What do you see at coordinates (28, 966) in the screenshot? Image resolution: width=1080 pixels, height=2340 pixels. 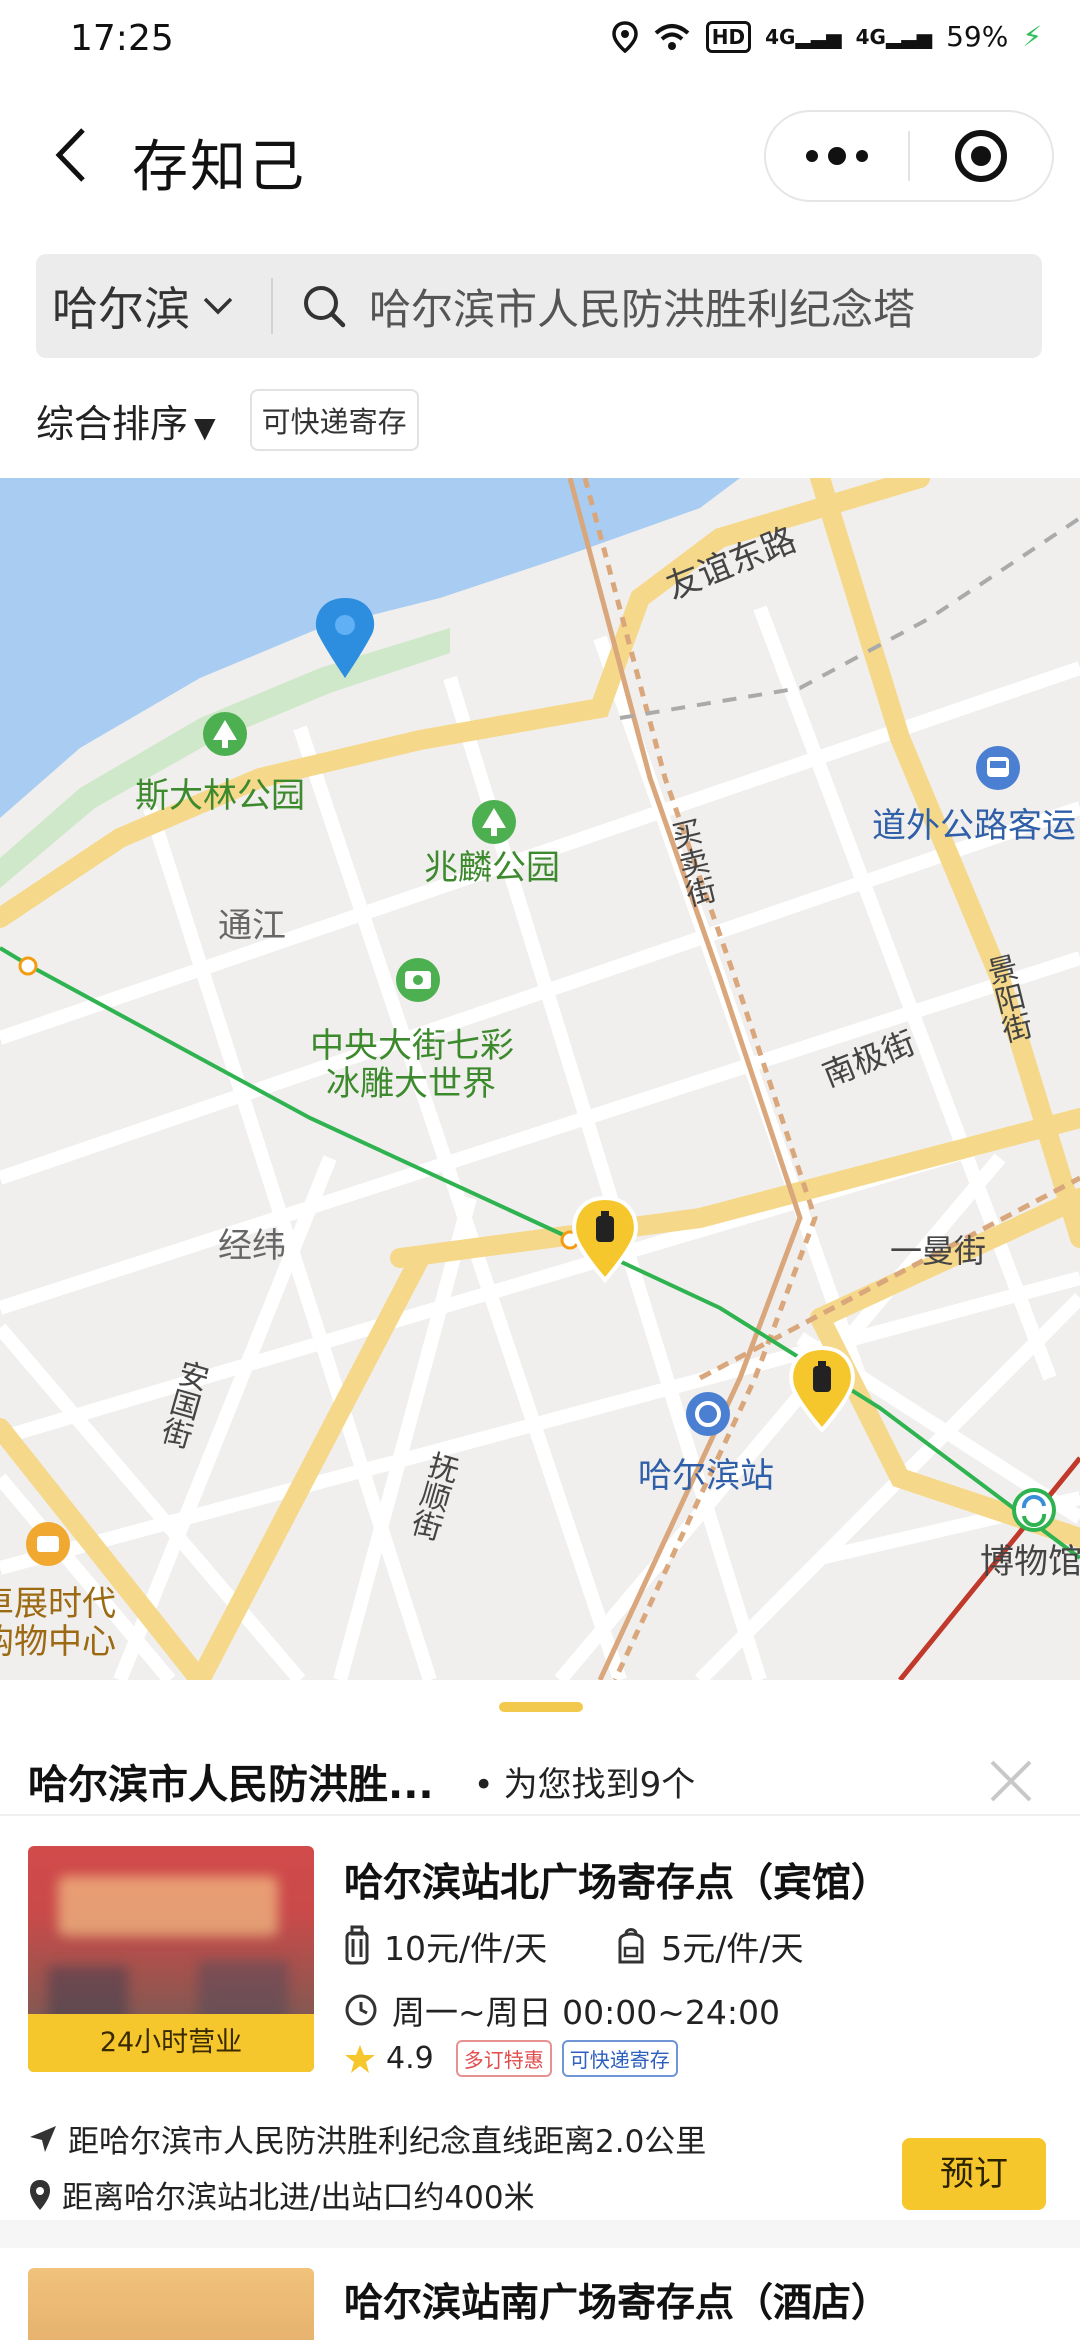 I see `metro-station-dot` at bounding box center [28, 966].